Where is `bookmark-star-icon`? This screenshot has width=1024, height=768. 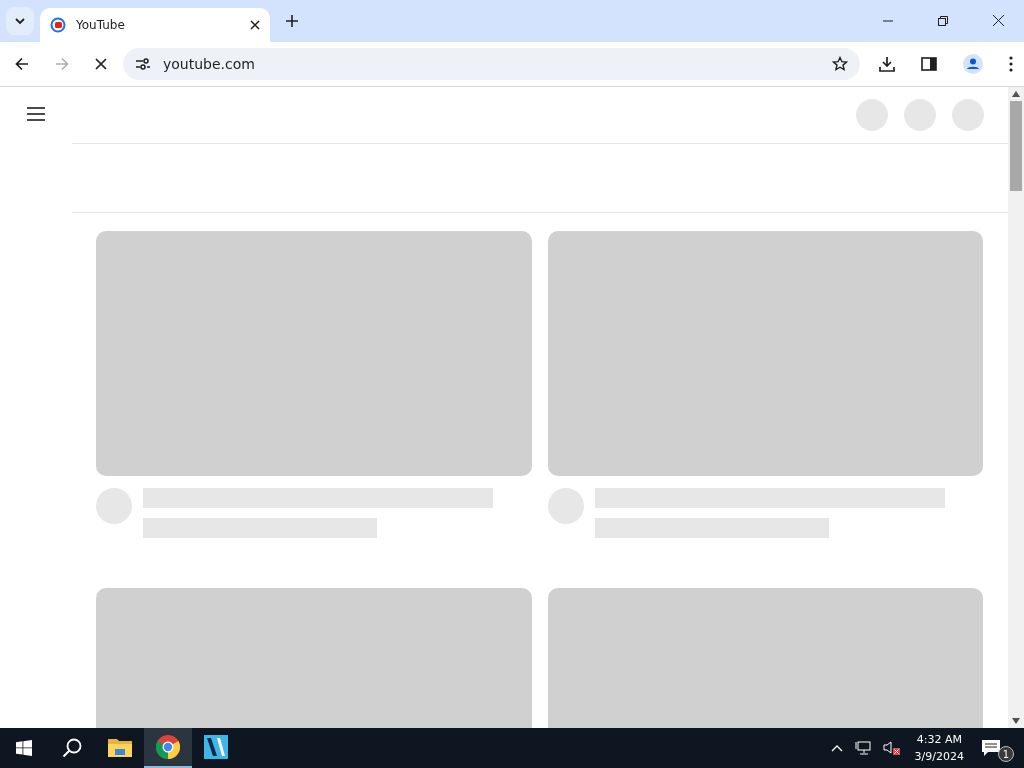 bookmark-star-icon is located at coordinates (840, 64).